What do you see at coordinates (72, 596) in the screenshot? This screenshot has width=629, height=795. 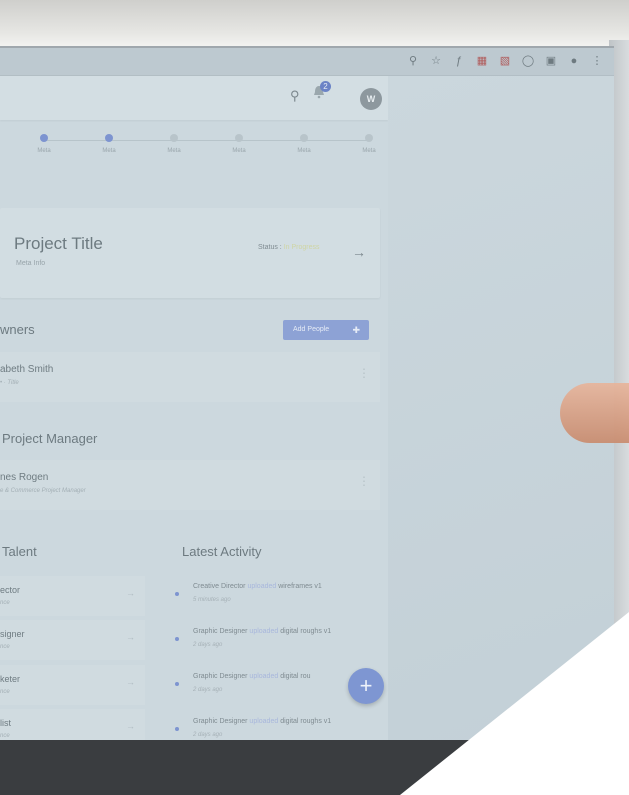 I see `talent-item: ector nce →` at bounding box center [72, 596].